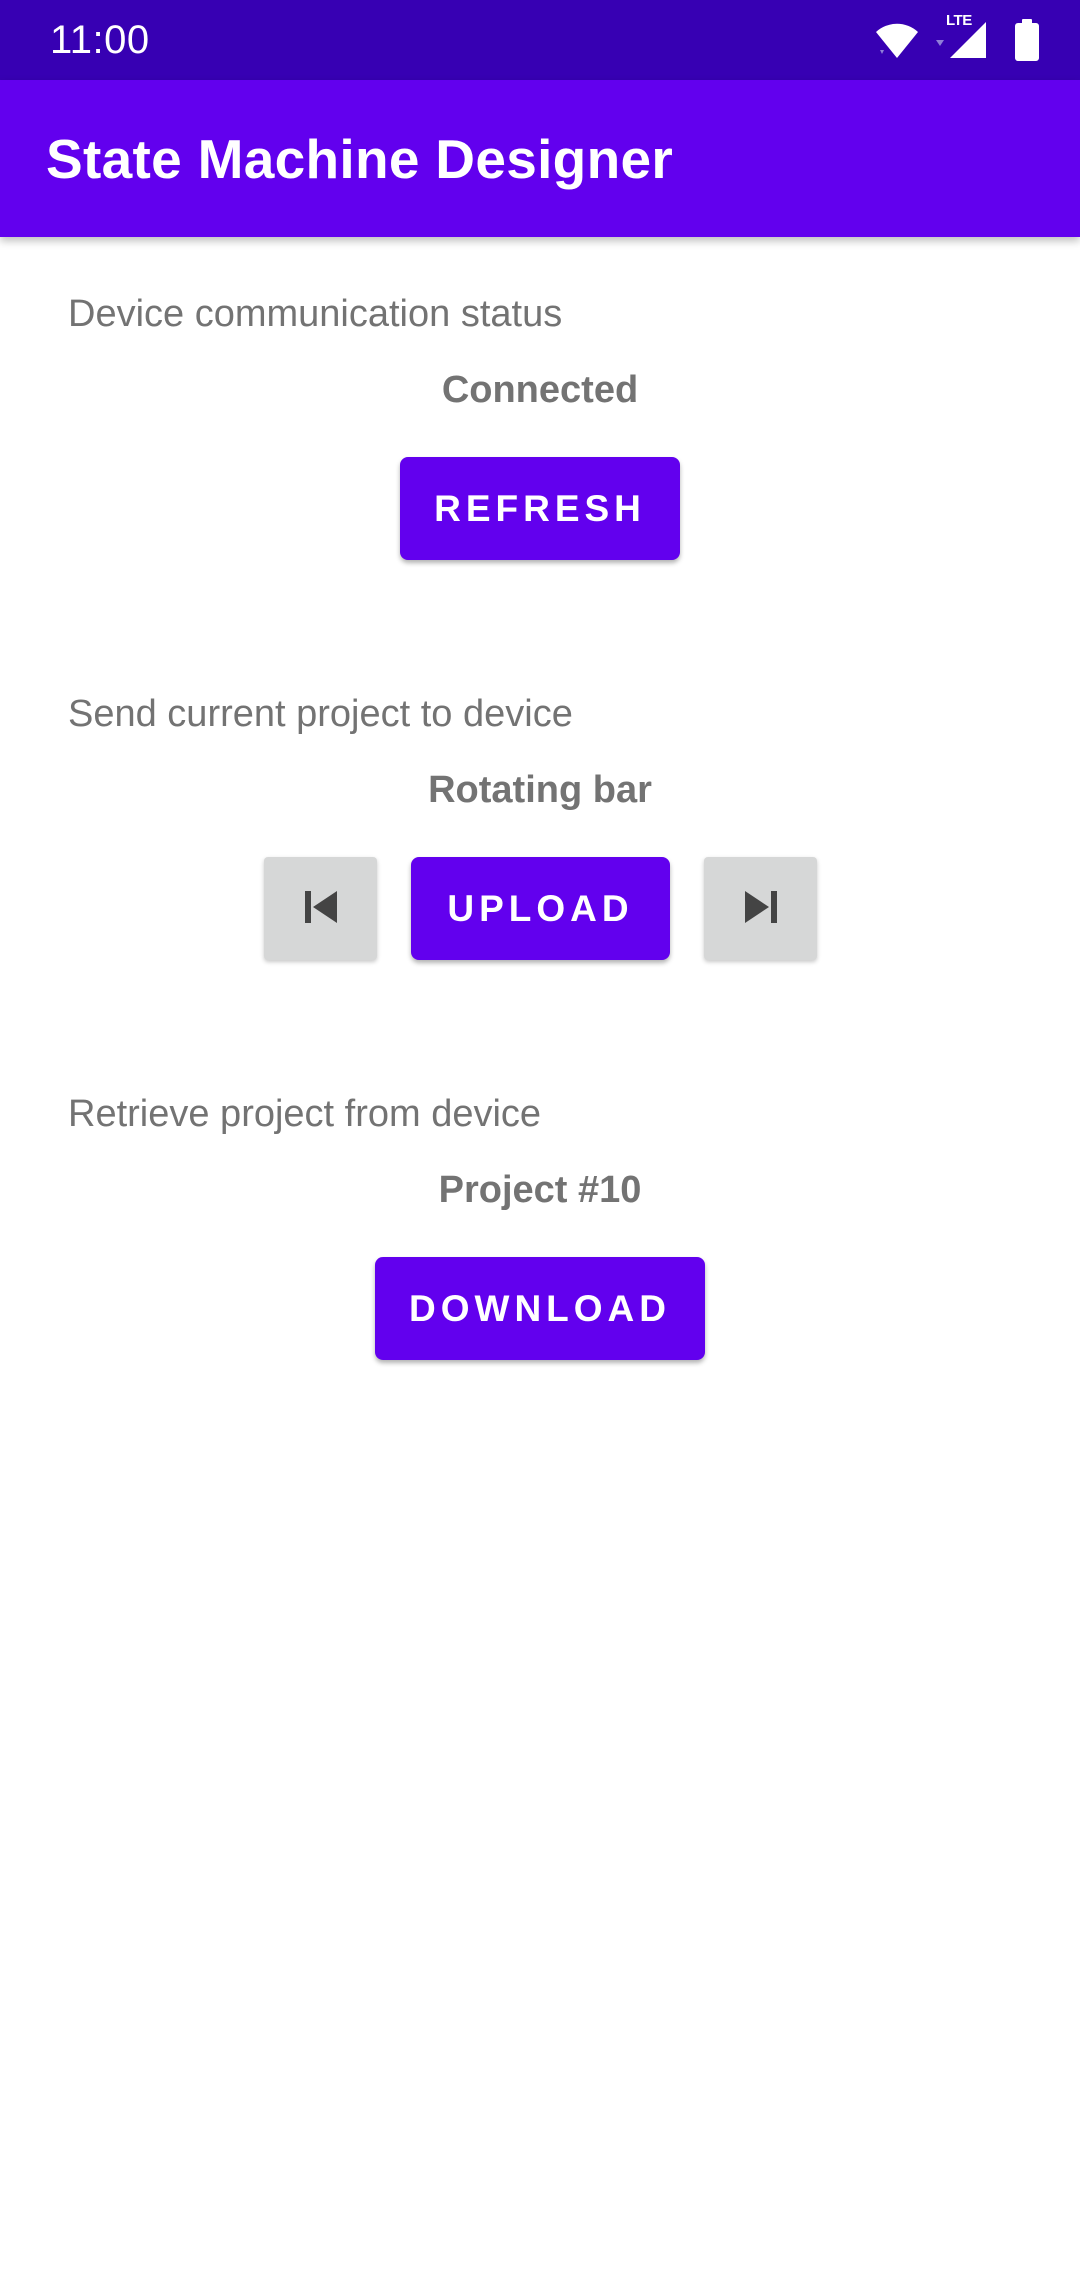 This screenshot has height=2280, width=1080. What do you see at coordinates (540, 390) in the screenshot?
I see `connection-status-value: Connected` at bounding box center [540, 390].